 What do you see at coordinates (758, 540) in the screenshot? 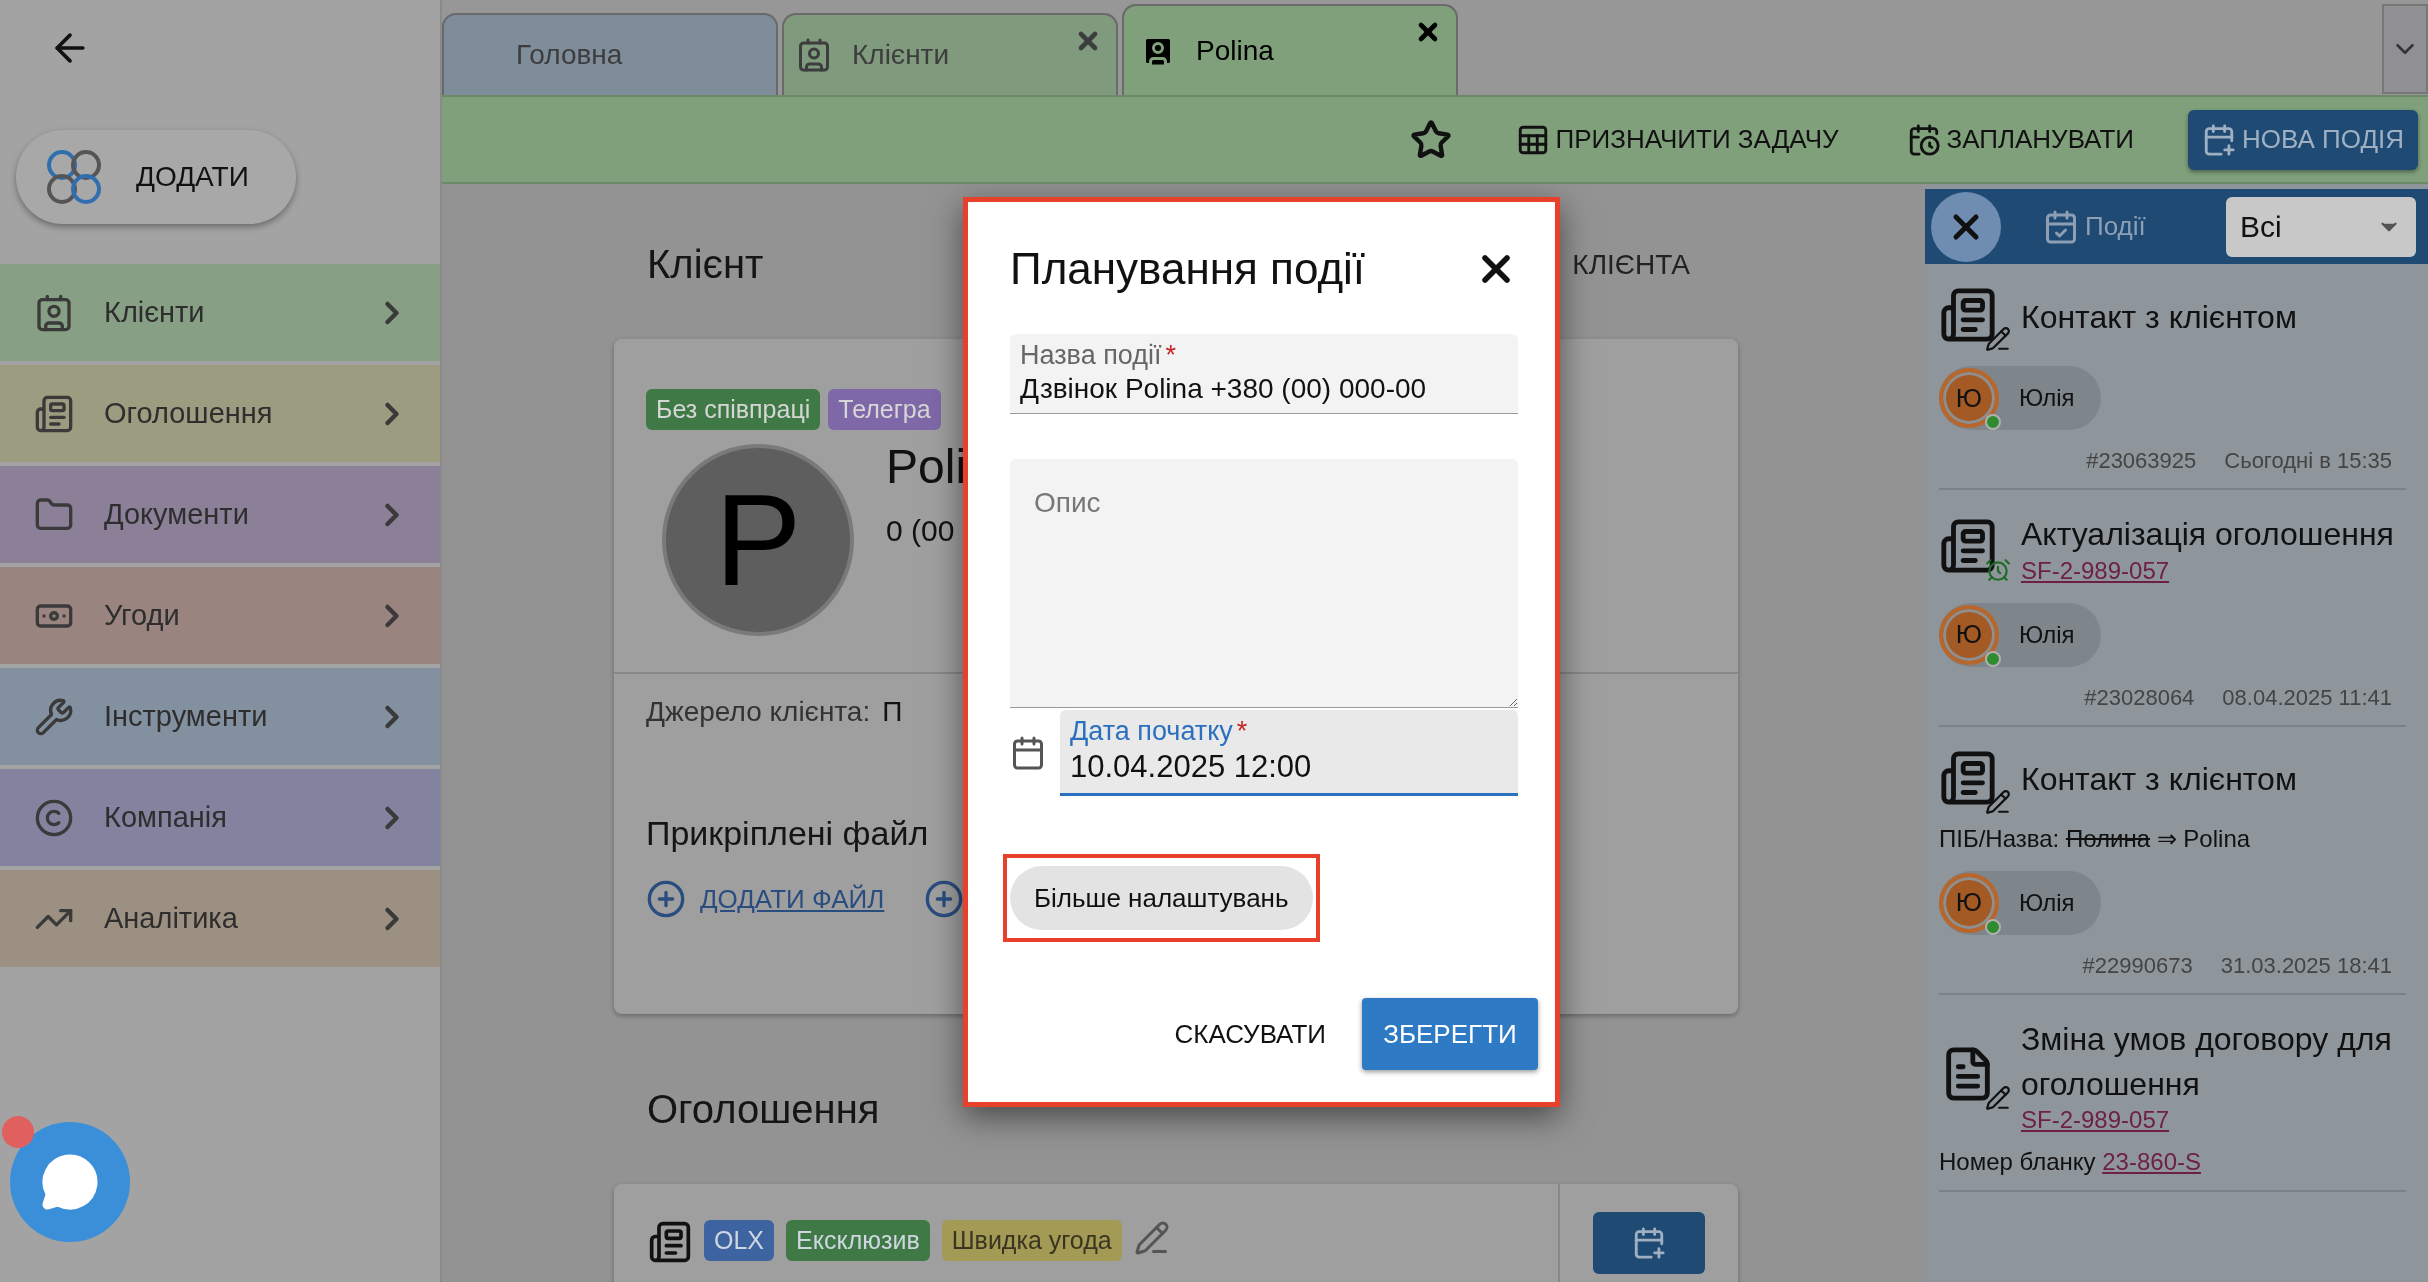
I see `client-avatar: P` at bounding box center [758, 540].